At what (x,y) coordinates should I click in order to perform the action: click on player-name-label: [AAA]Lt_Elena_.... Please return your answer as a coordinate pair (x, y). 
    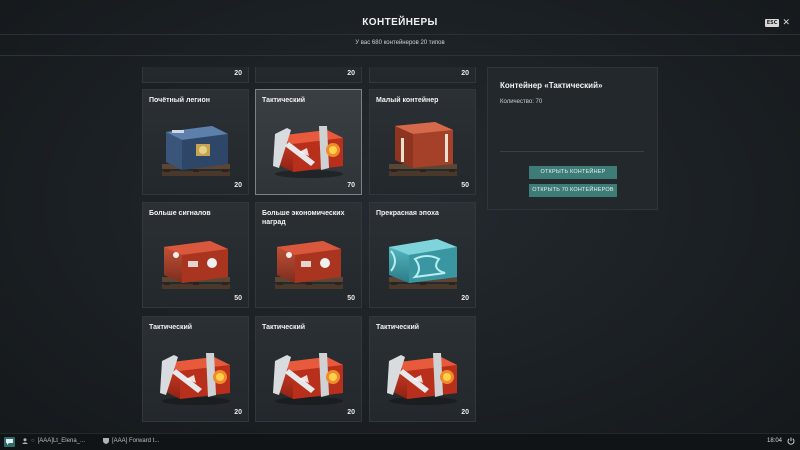
    Looking at the image, I should click on (61, 441).